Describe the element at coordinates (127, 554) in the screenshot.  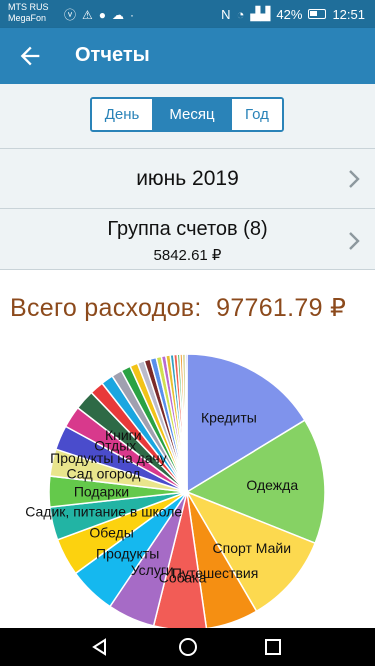
I see `pie-slice-label: Продукты` at that location.